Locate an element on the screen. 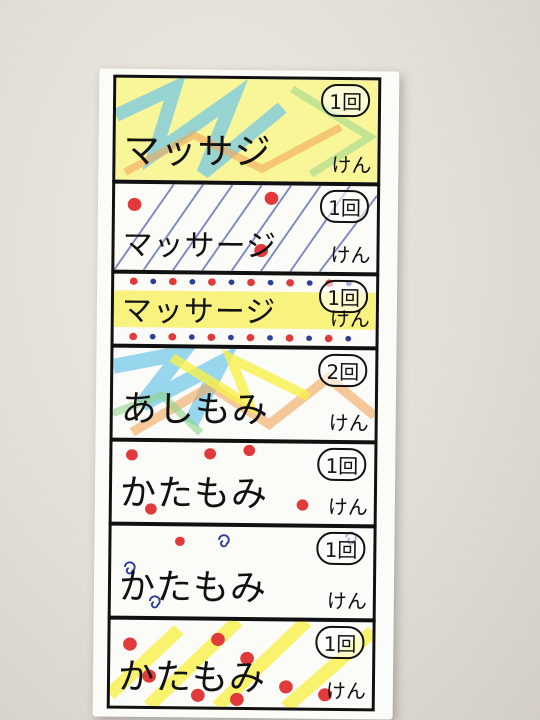 The height and width of the screenshot is (720, 540). coupon-foot-rub: あしもみ 2回 けん is located at coordinates (244, 394).